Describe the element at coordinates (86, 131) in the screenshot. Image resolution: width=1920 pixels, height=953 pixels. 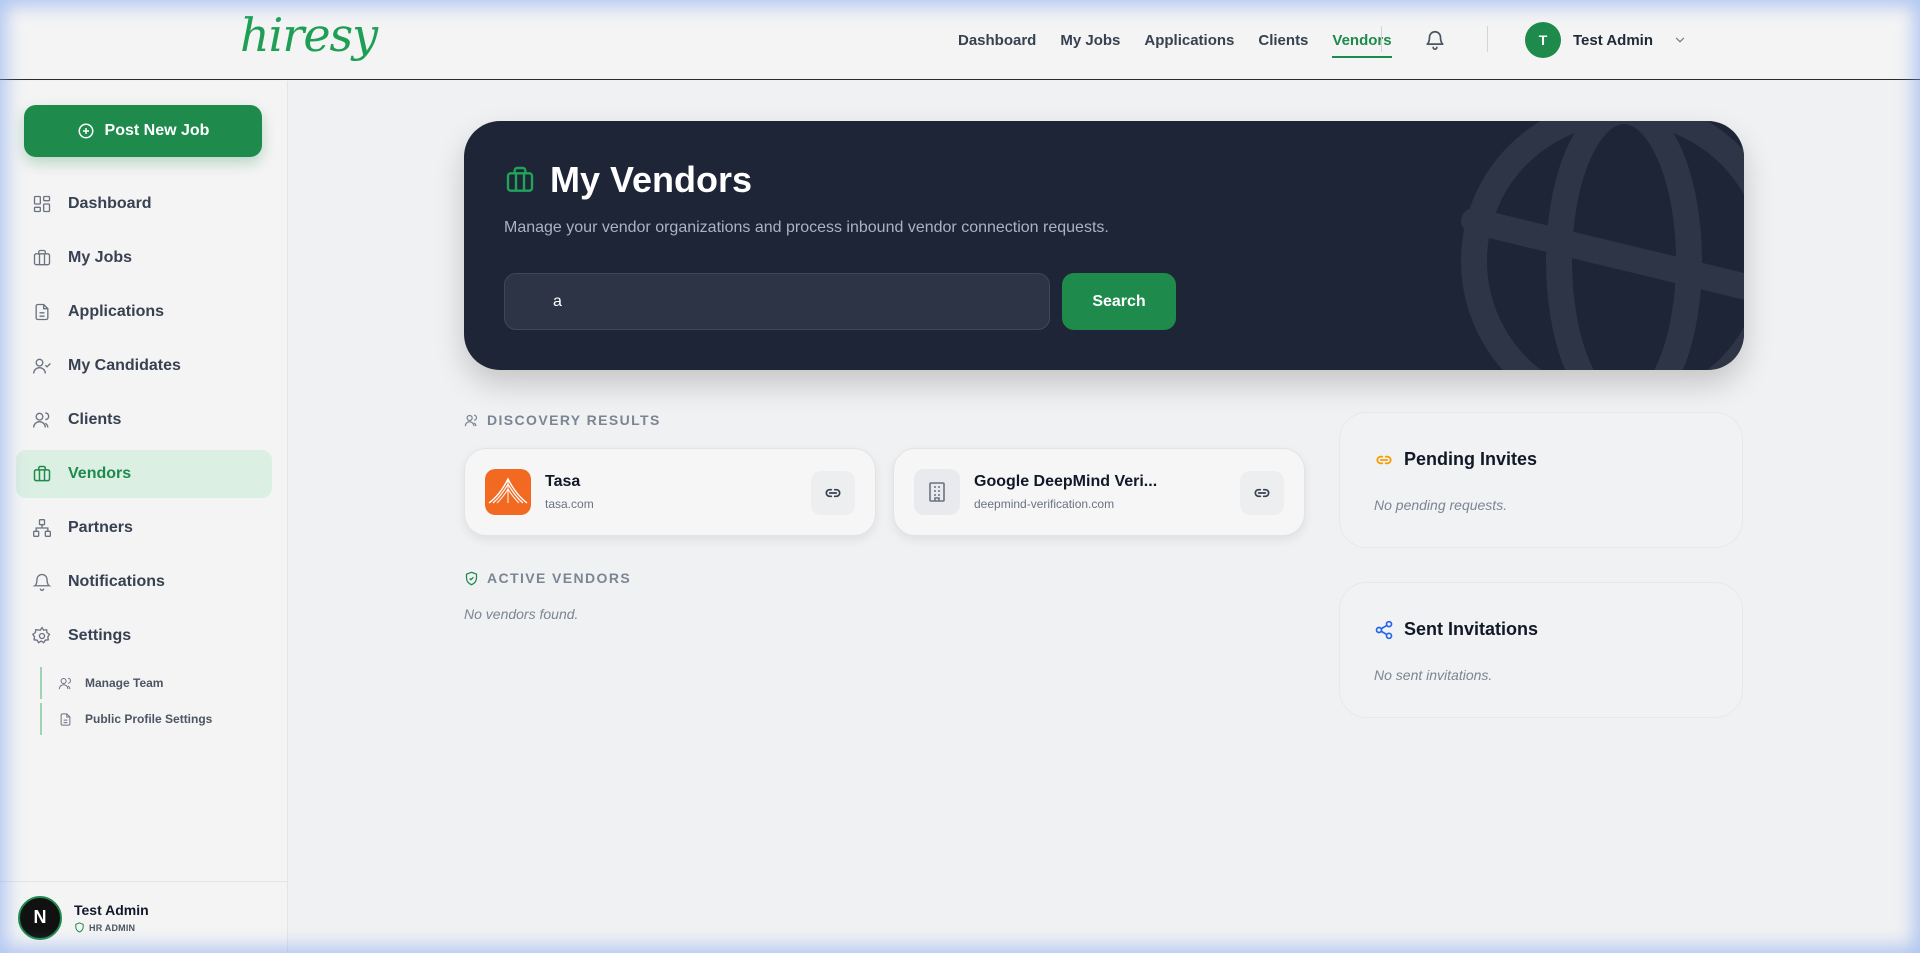
I see `plus-circle-icon` at that location.